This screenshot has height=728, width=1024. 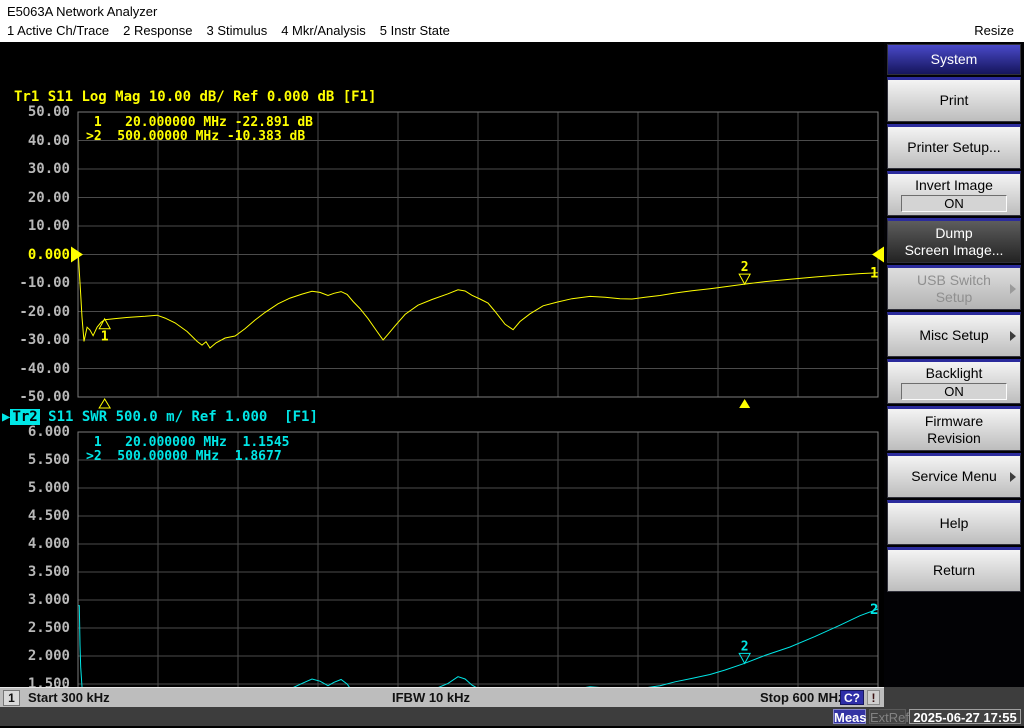 What do you see at coordinates (237, 30) in the screenshot?
I see `menu-item-3: 3 Stimulus` at bounding box center [237, 30].